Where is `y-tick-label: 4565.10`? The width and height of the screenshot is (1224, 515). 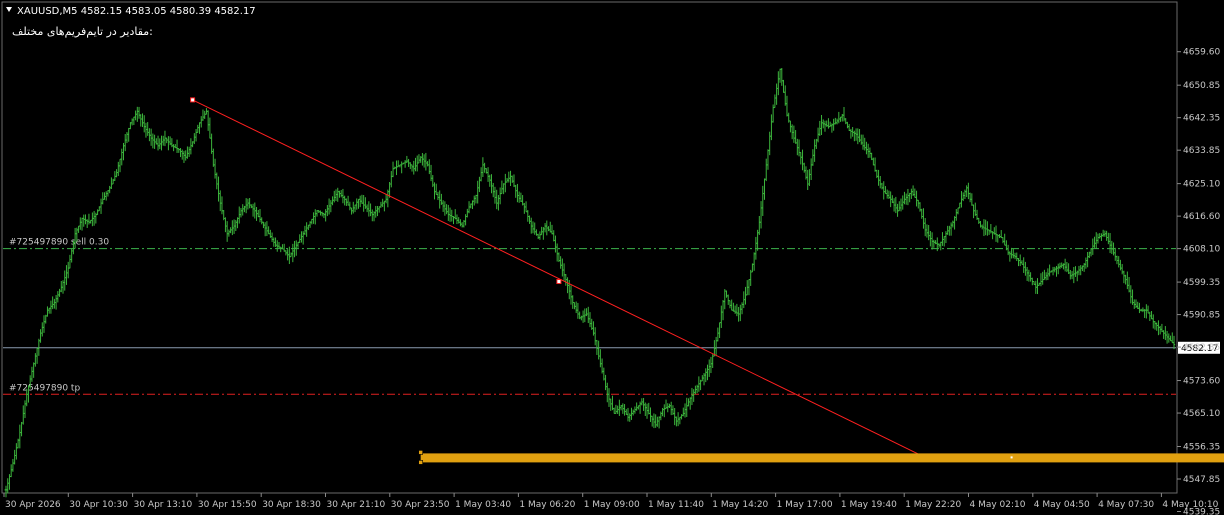
y-tick-label: 4565.10 is located at coordinates (1201, 414).